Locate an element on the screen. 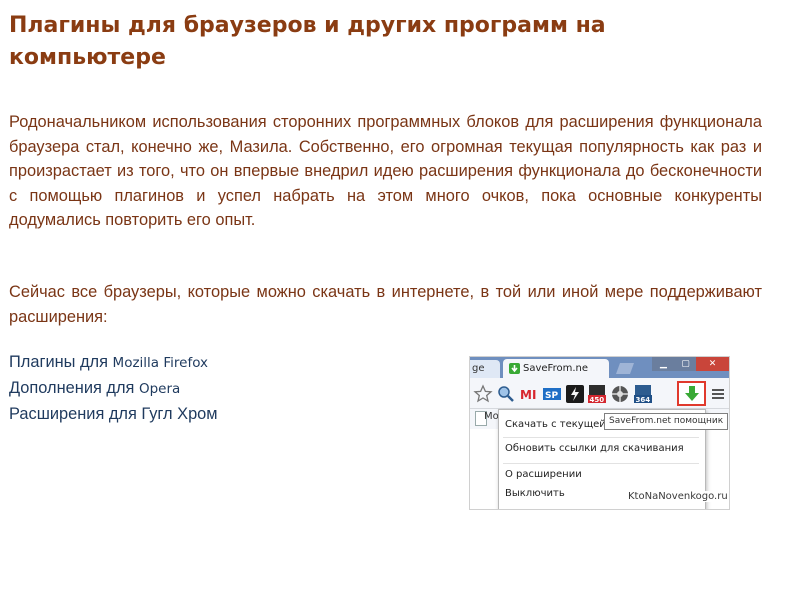  tab-partial: ge is located at coordinates (485, 369).